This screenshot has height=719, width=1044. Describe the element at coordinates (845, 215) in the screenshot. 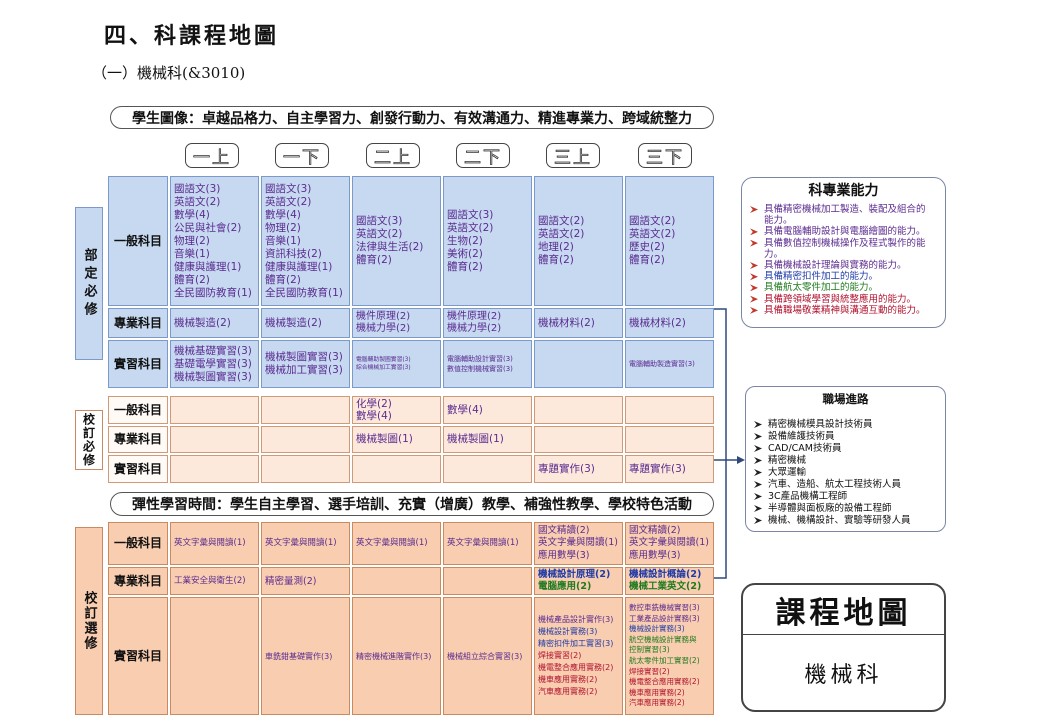

I see `ability-item-text: 具備精密機械加工製造、裝配及組合的能力。` at that location.